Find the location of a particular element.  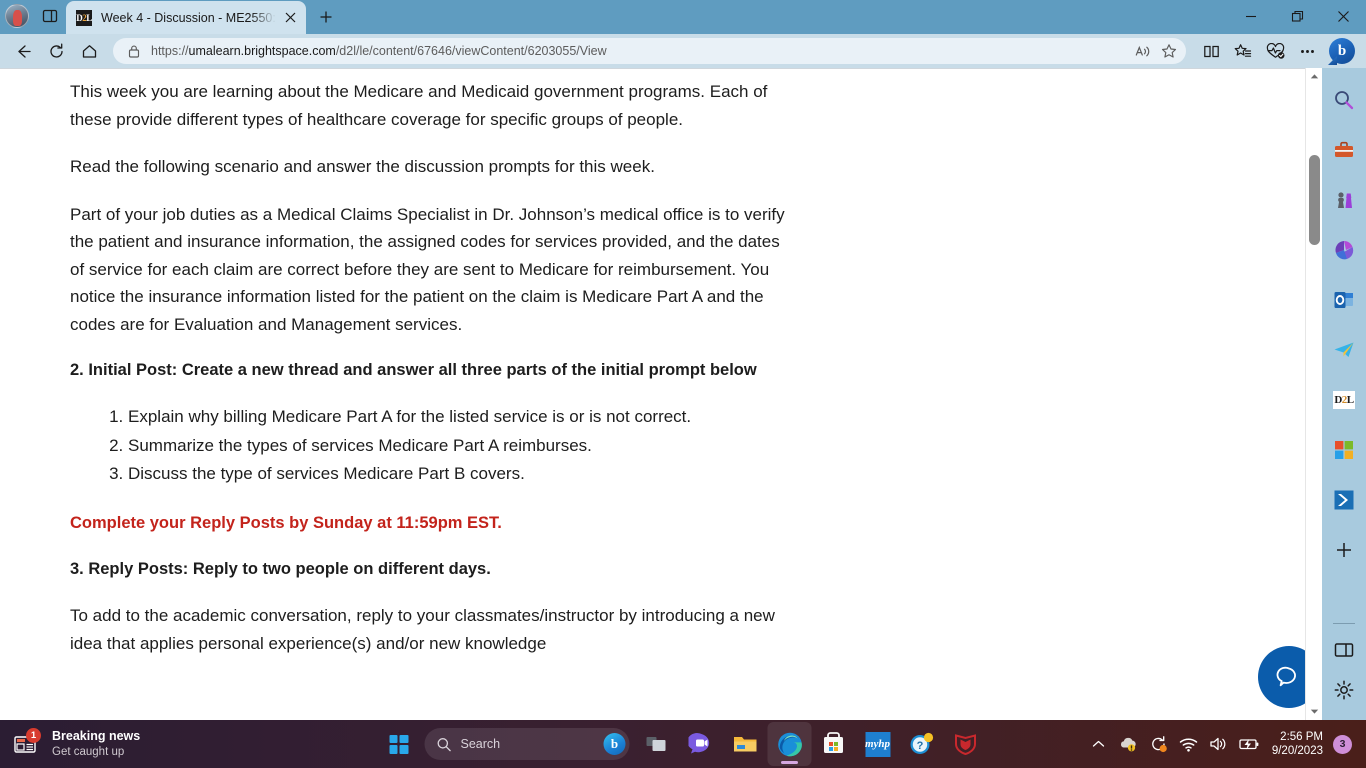

scrollbar-thumb is located at coordinates (1314, 200).